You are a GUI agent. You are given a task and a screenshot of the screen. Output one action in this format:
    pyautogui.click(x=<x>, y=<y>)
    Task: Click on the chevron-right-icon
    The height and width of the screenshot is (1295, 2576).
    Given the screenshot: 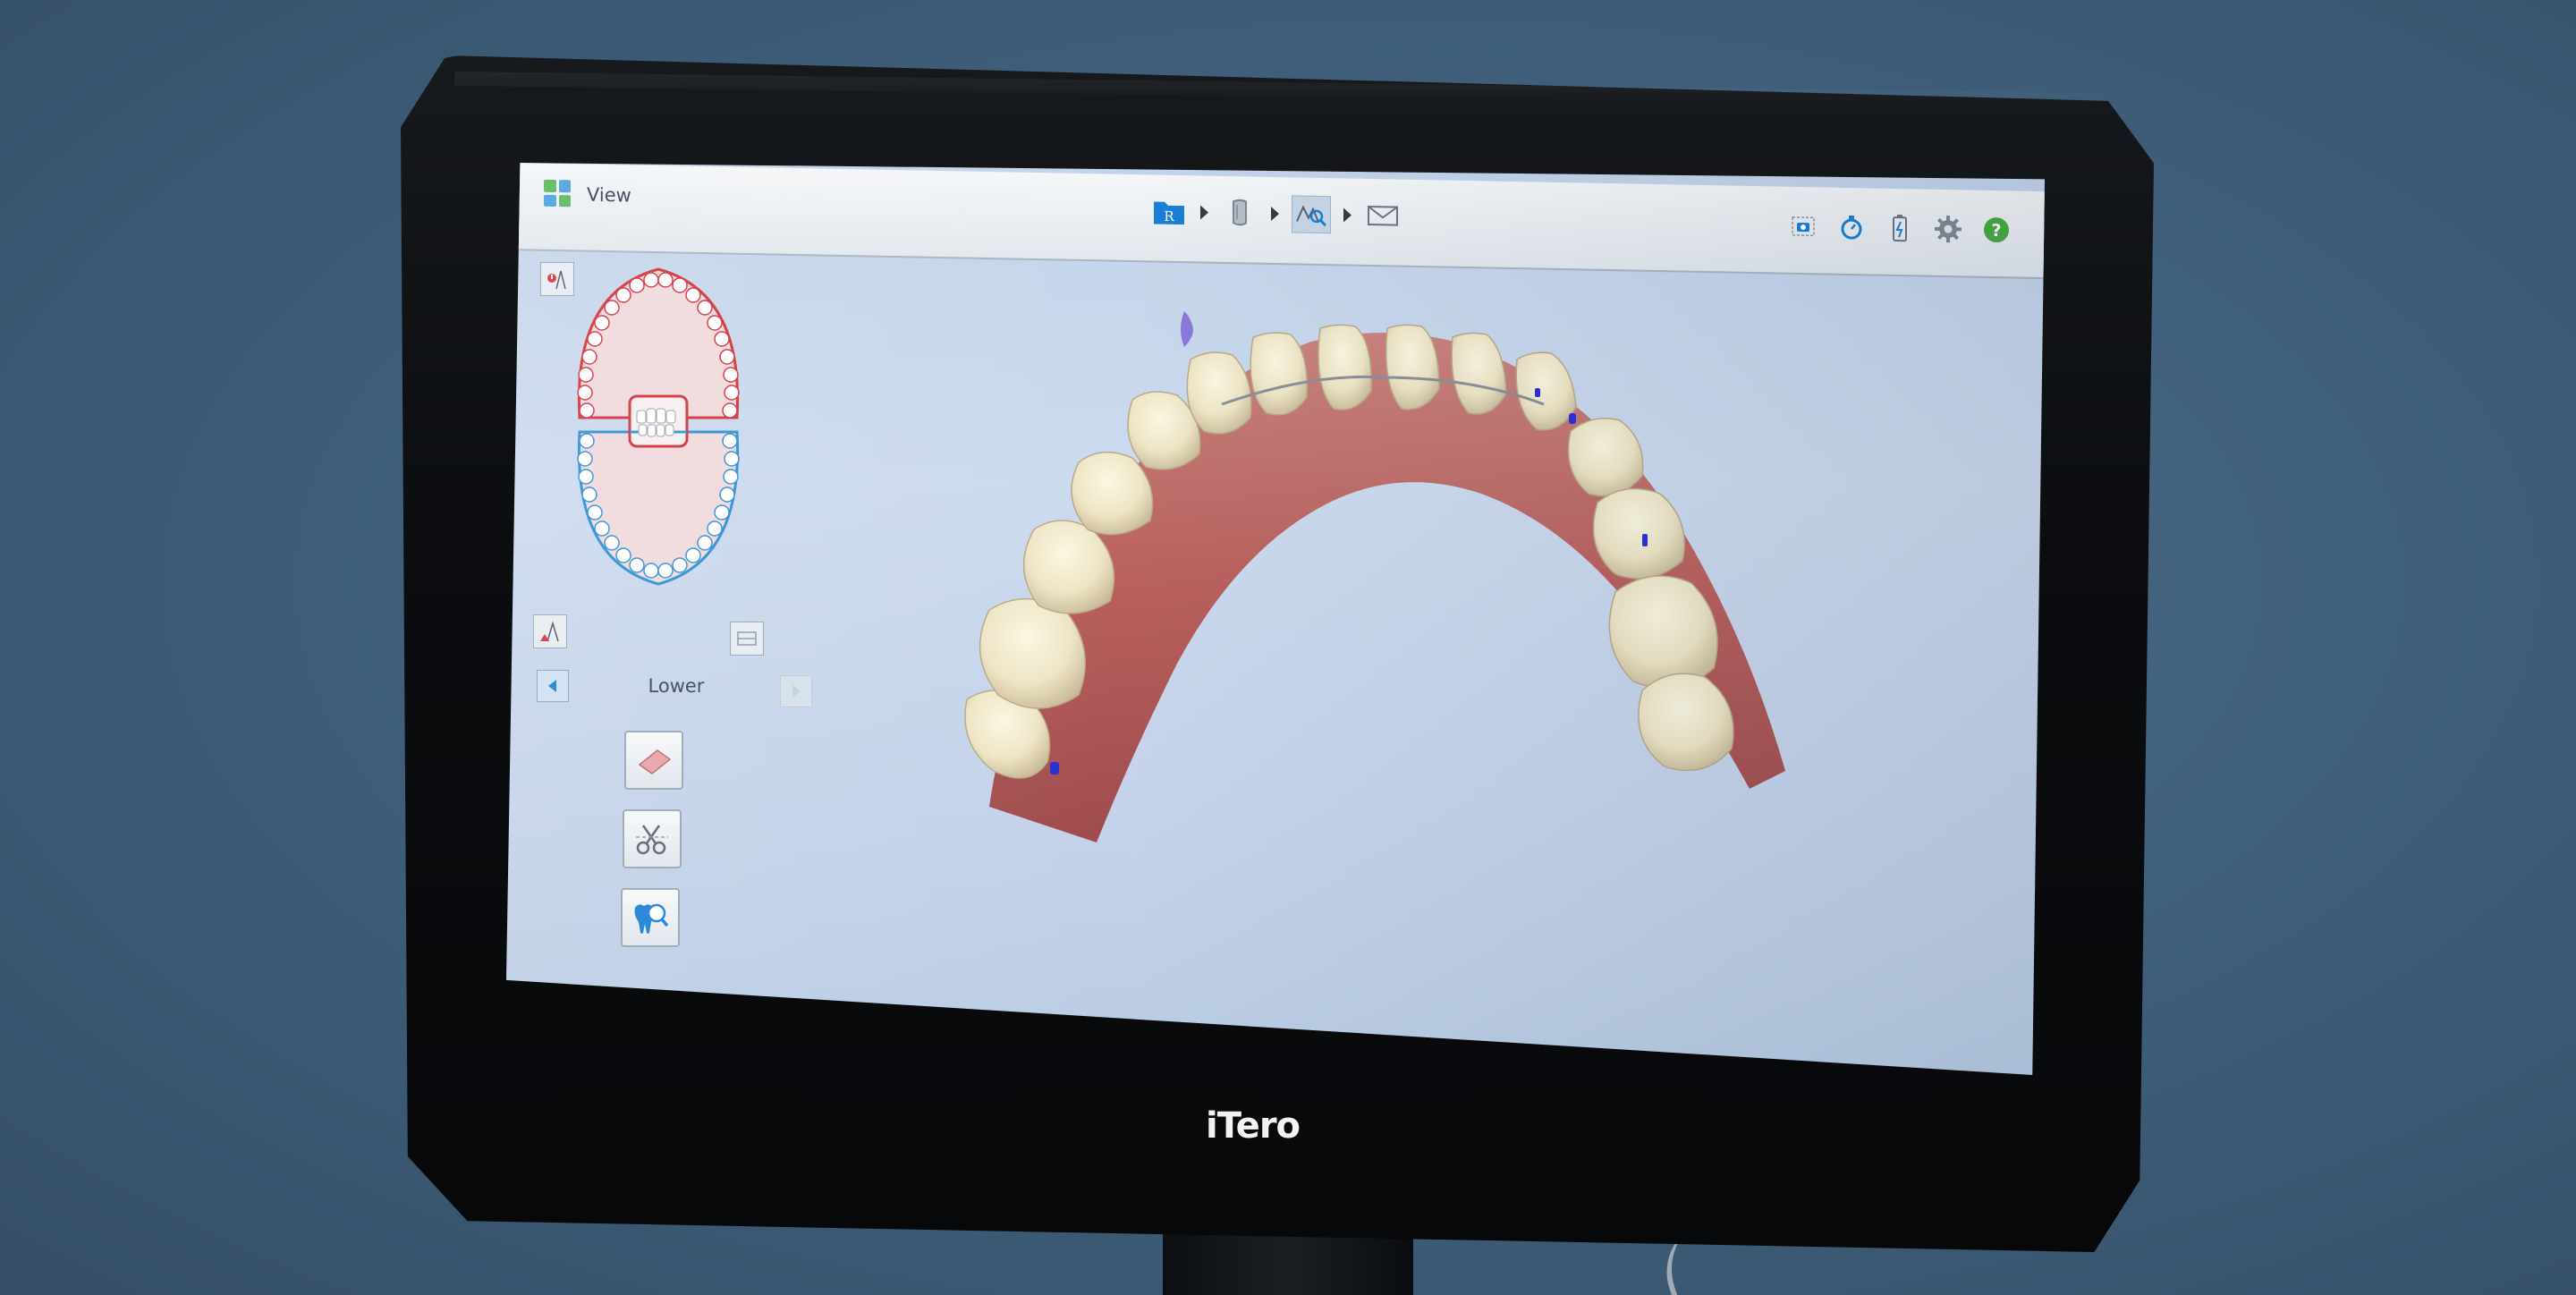 What is the action you would take?
    pyautogui.click(x=796, y=692)
    